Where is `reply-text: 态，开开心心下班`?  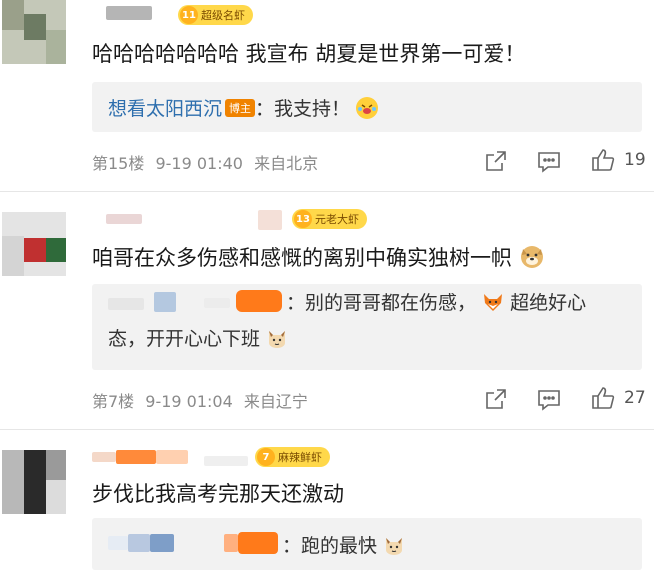 reply-text: 态，开开心心下班 is located at coordinates (184, 339).